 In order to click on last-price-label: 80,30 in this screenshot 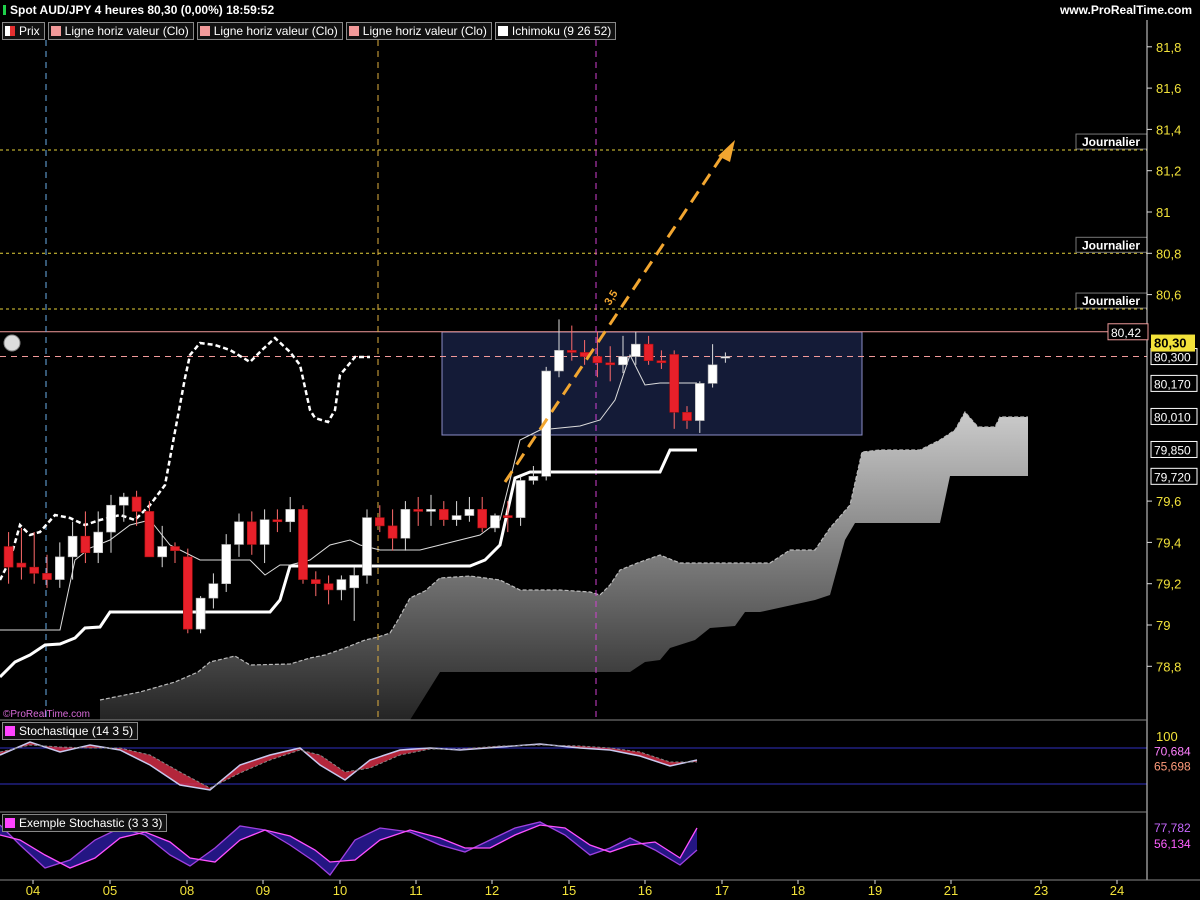, I will do `click(1170, 343)`.